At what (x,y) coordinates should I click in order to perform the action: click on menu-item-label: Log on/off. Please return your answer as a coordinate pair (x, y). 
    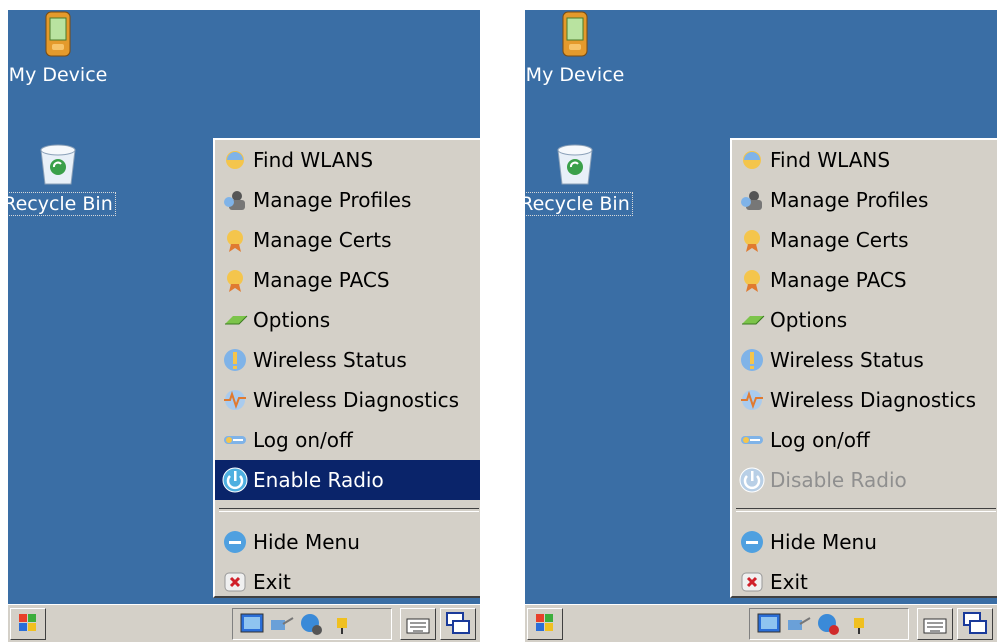
    Looking at the image, I should click on (820, 440).